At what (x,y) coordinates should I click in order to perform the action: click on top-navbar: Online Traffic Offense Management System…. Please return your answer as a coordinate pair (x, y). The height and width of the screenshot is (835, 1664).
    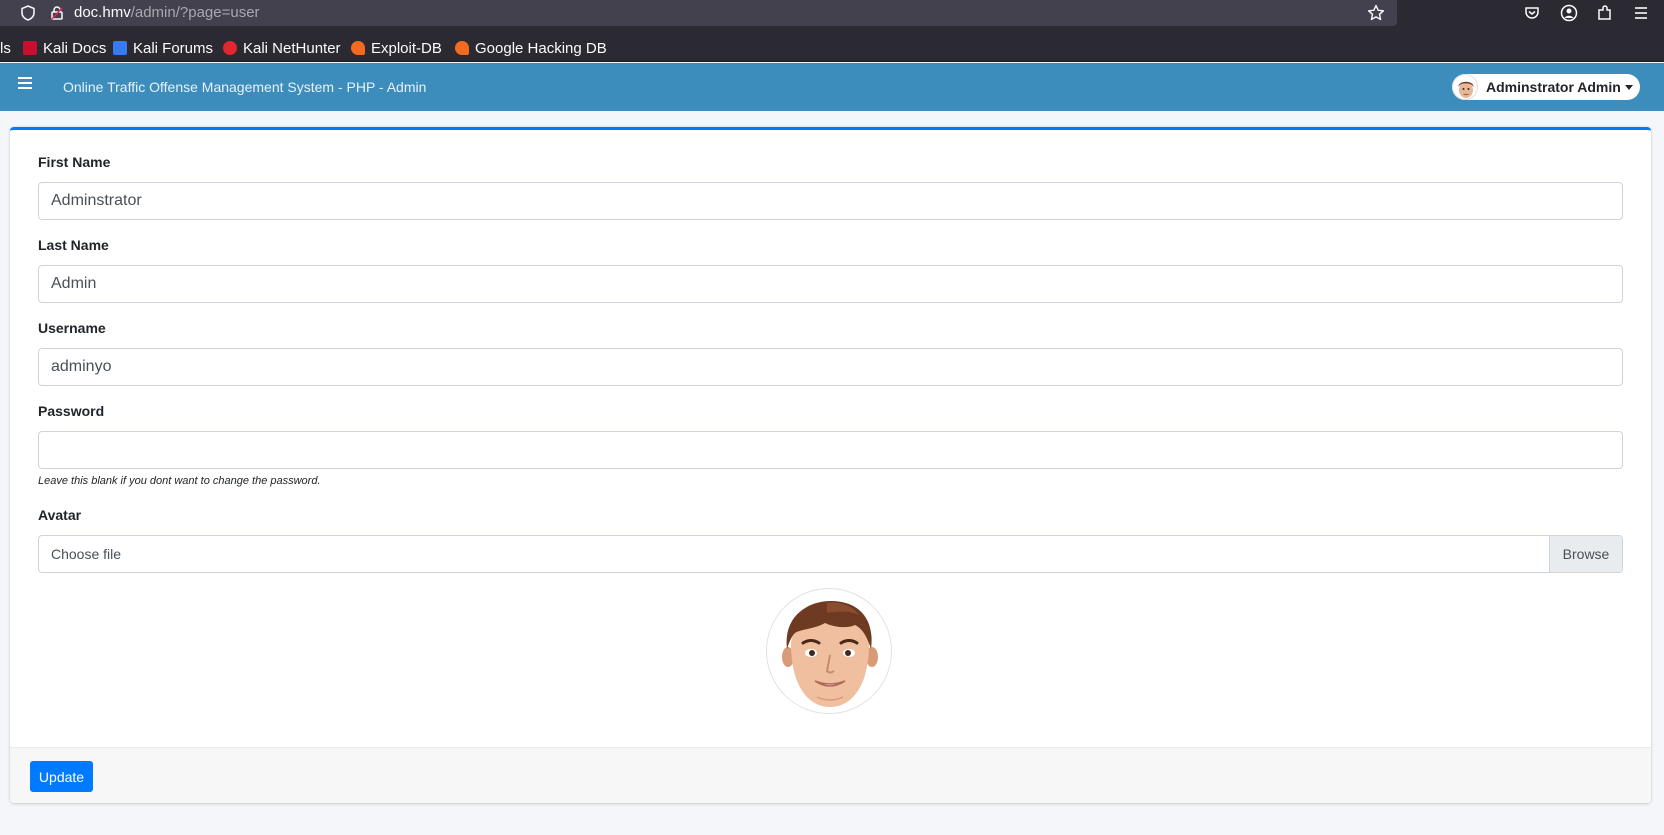
    Looking at the image, I should click on (832, 87).